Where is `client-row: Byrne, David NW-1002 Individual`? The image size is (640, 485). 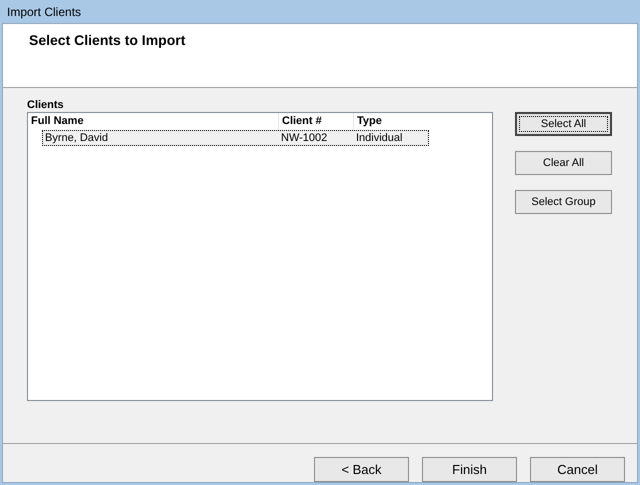 client-row: Byrne, David NW-1002 Individual is located at coordinates (235, 138).